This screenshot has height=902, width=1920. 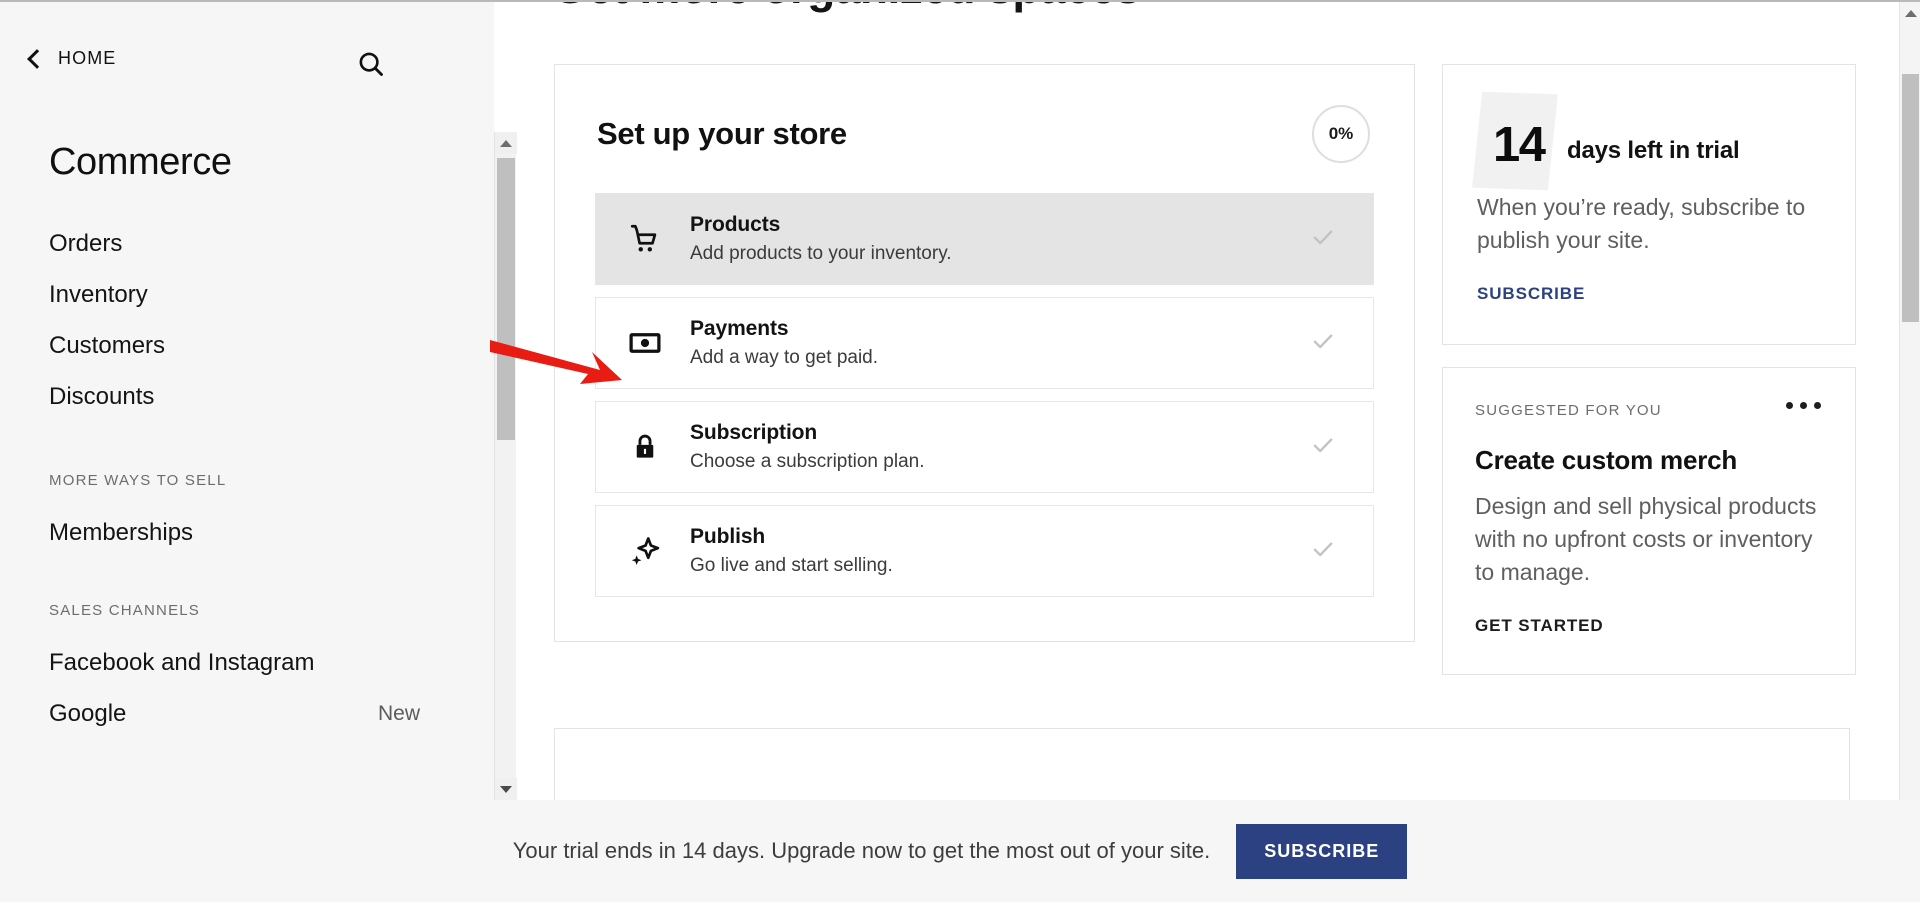 I want to click on page-title: Get more organized spaces, so click(x=846, y=8).